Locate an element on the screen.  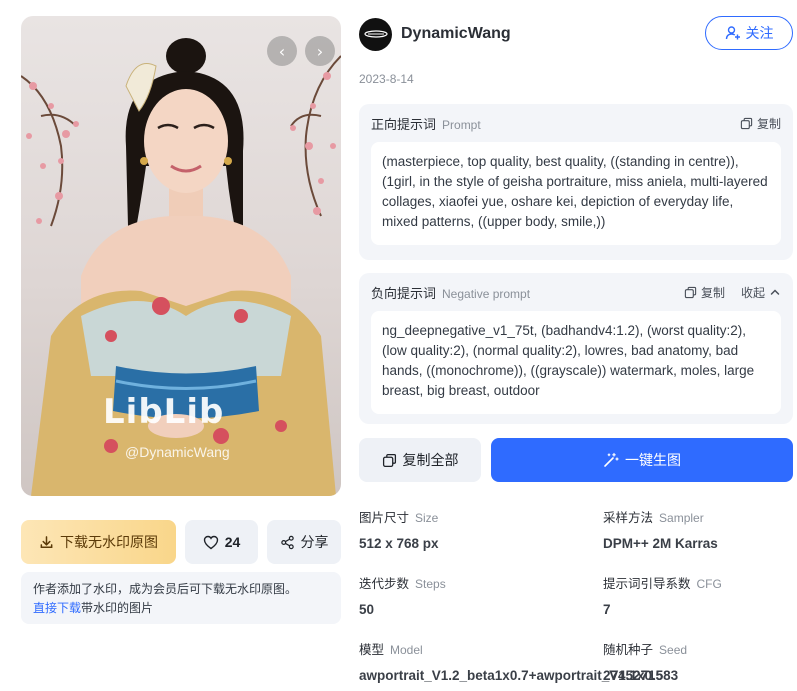
follow-label: 关注 is located at coordinates (759, 33).